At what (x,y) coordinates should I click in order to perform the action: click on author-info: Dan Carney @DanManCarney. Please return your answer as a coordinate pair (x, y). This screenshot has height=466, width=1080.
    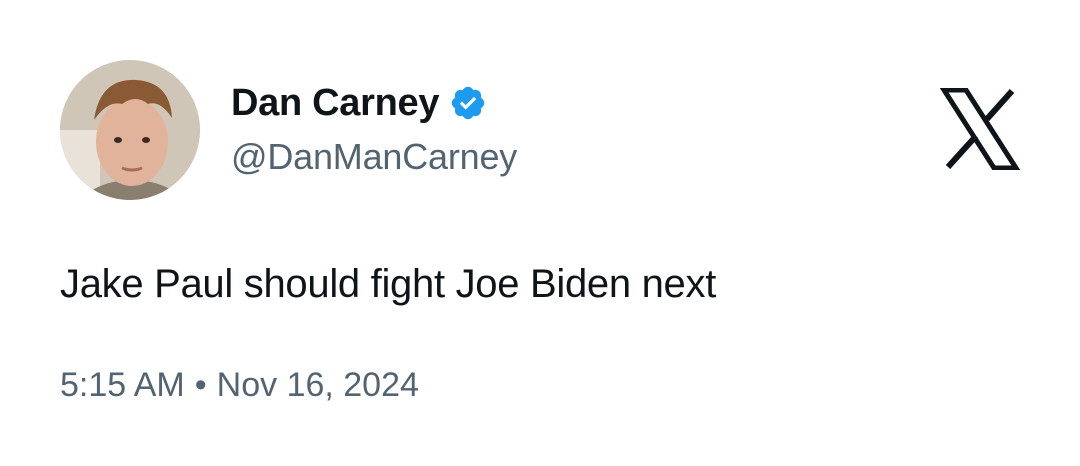
    Looking at the image, I should click on (374, 128).